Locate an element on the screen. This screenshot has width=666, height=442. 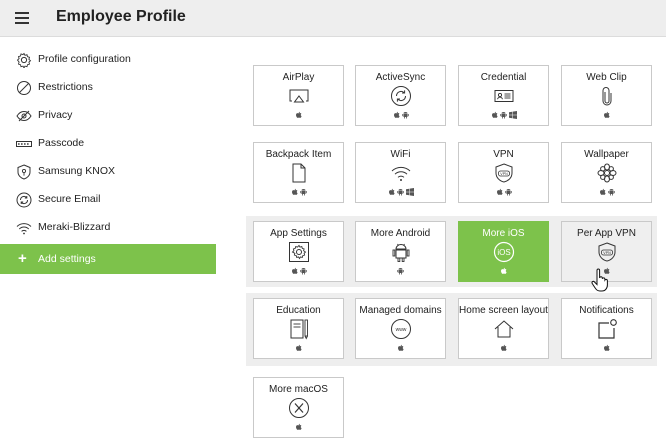
tile-more-android: More Android is located at coordinates (400, 251).